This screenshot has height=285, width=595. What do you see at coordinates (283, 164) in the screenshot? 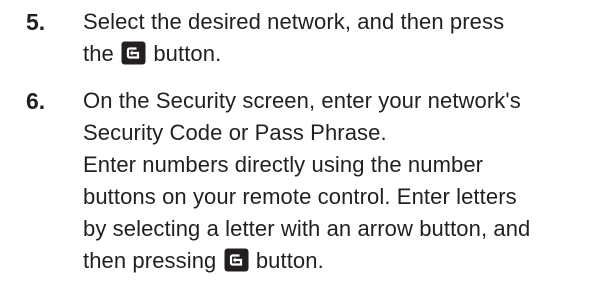
I see `text-line: Enter numbers directly using the number` at bounding box center [283, 164].